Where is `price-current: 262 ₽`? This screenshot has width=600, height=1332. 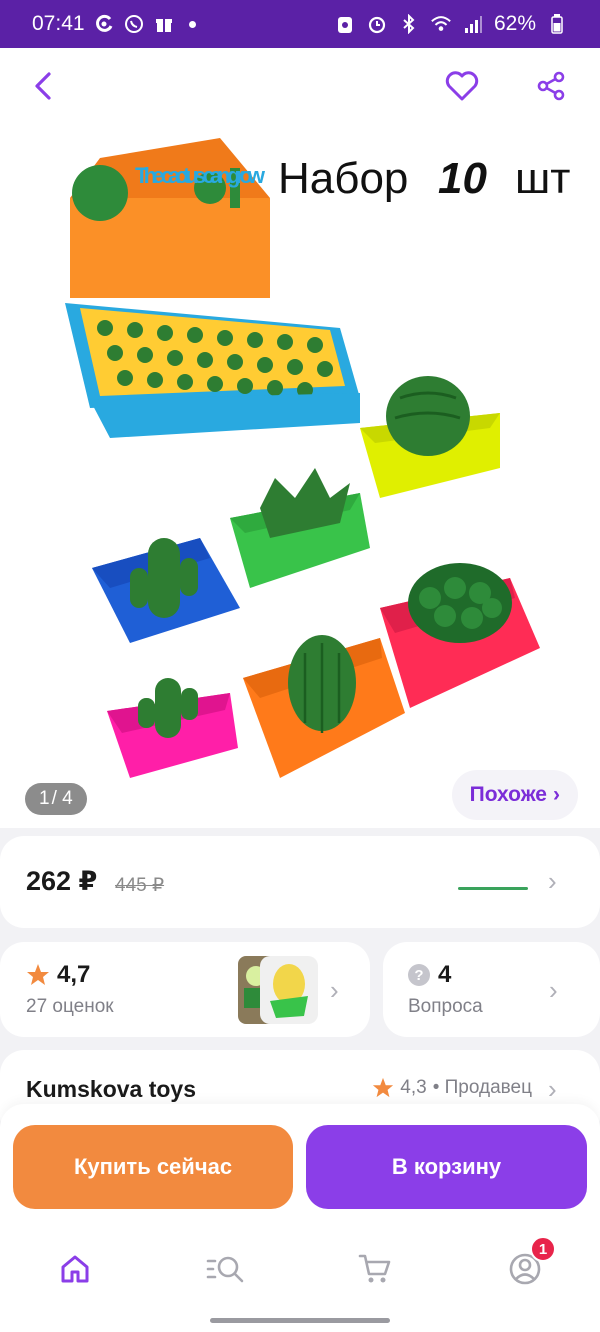 price-current: 262 ₽ is located at coordinates (62, 881).